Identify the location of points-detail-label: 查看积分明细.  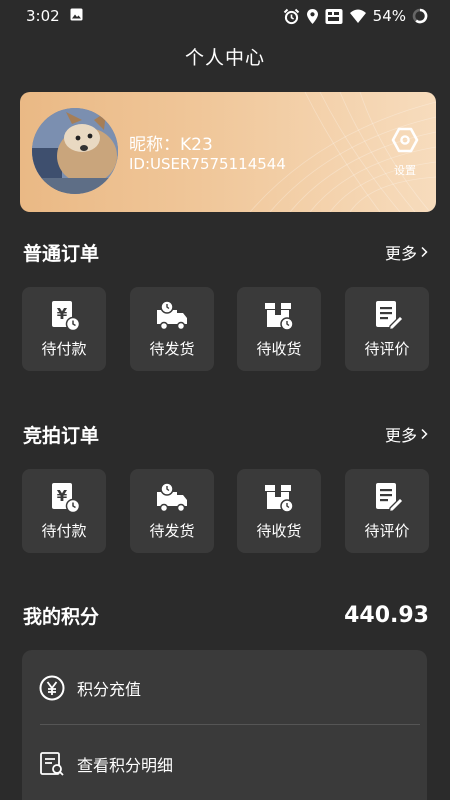
(125, 765).